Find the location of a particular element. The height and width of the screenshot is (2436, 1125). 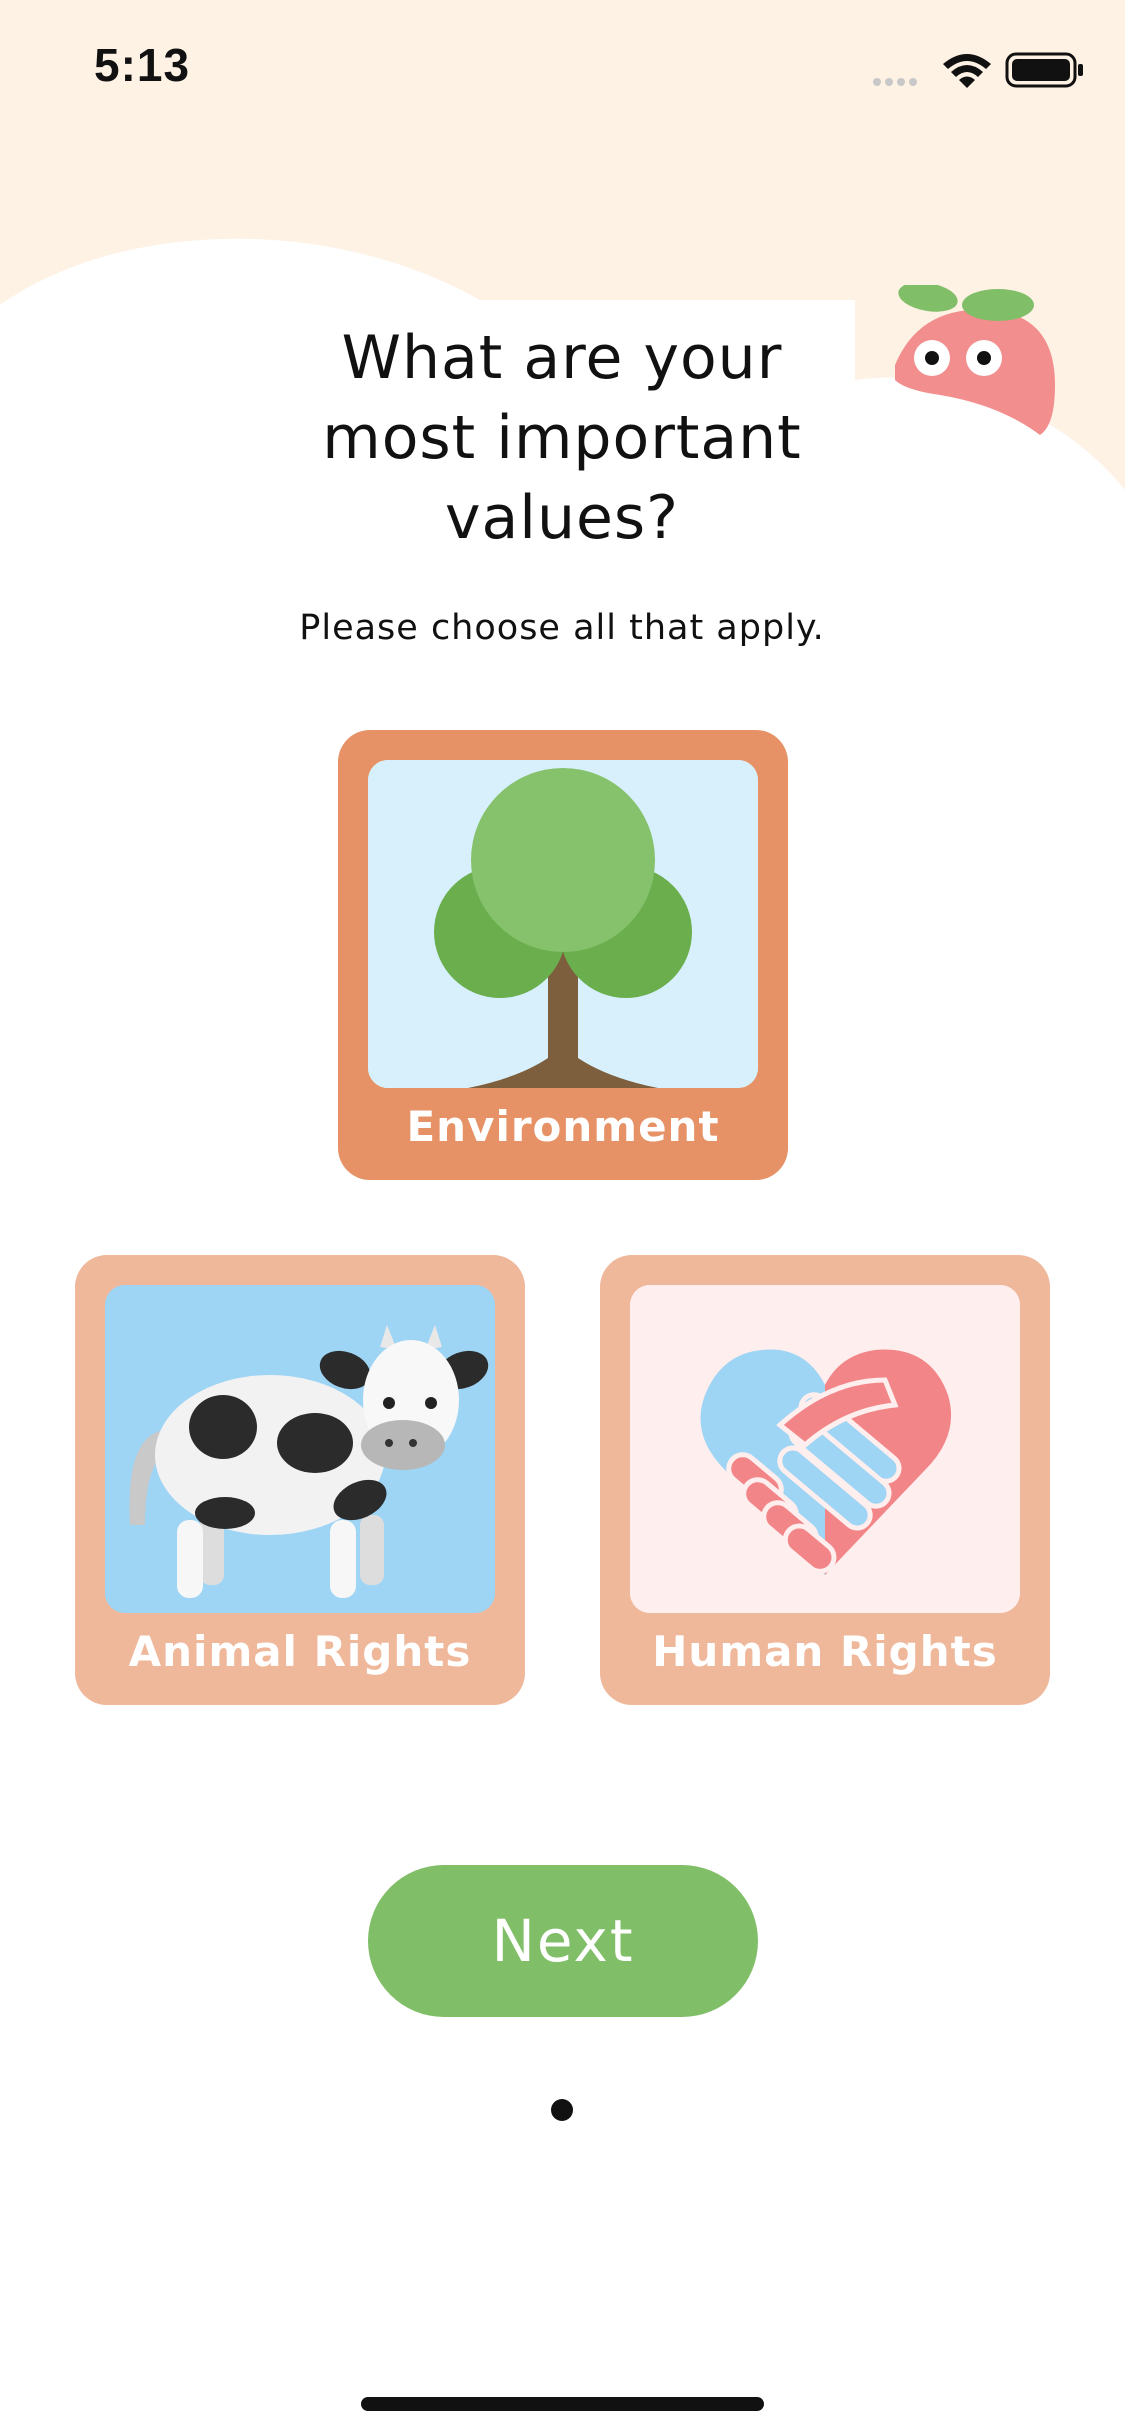

page-title: What are your most important values? is located at coordinates (562, 438).